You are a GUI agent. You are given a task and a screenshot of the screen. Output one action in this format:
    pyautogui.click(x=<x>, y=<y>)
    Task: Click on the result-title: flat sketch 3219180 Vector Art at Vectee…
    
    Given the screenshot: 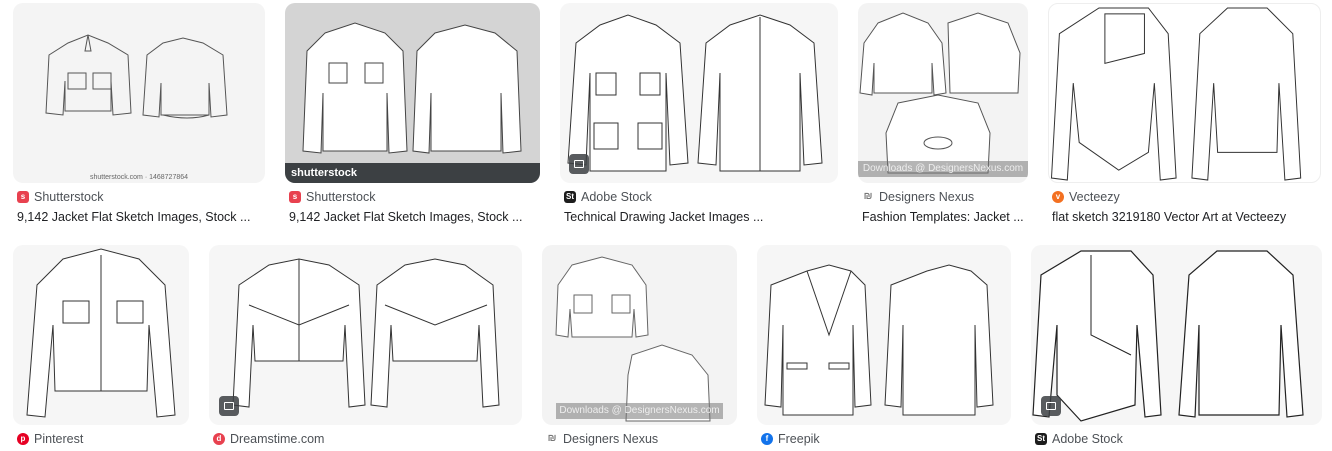 What is the action you would take?
    pyautogui.click(x=1187, y=217)
    